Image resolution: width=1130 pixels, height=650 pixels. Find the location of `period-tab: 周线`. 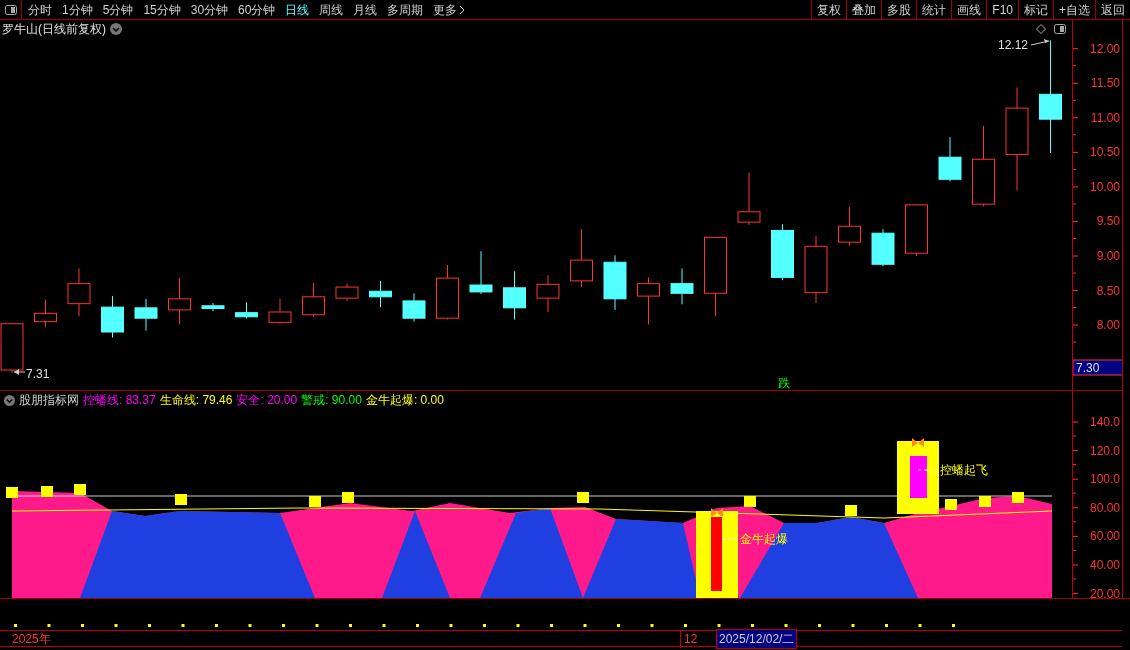

period-tab: 周线 is located at coordinates (331, 9).